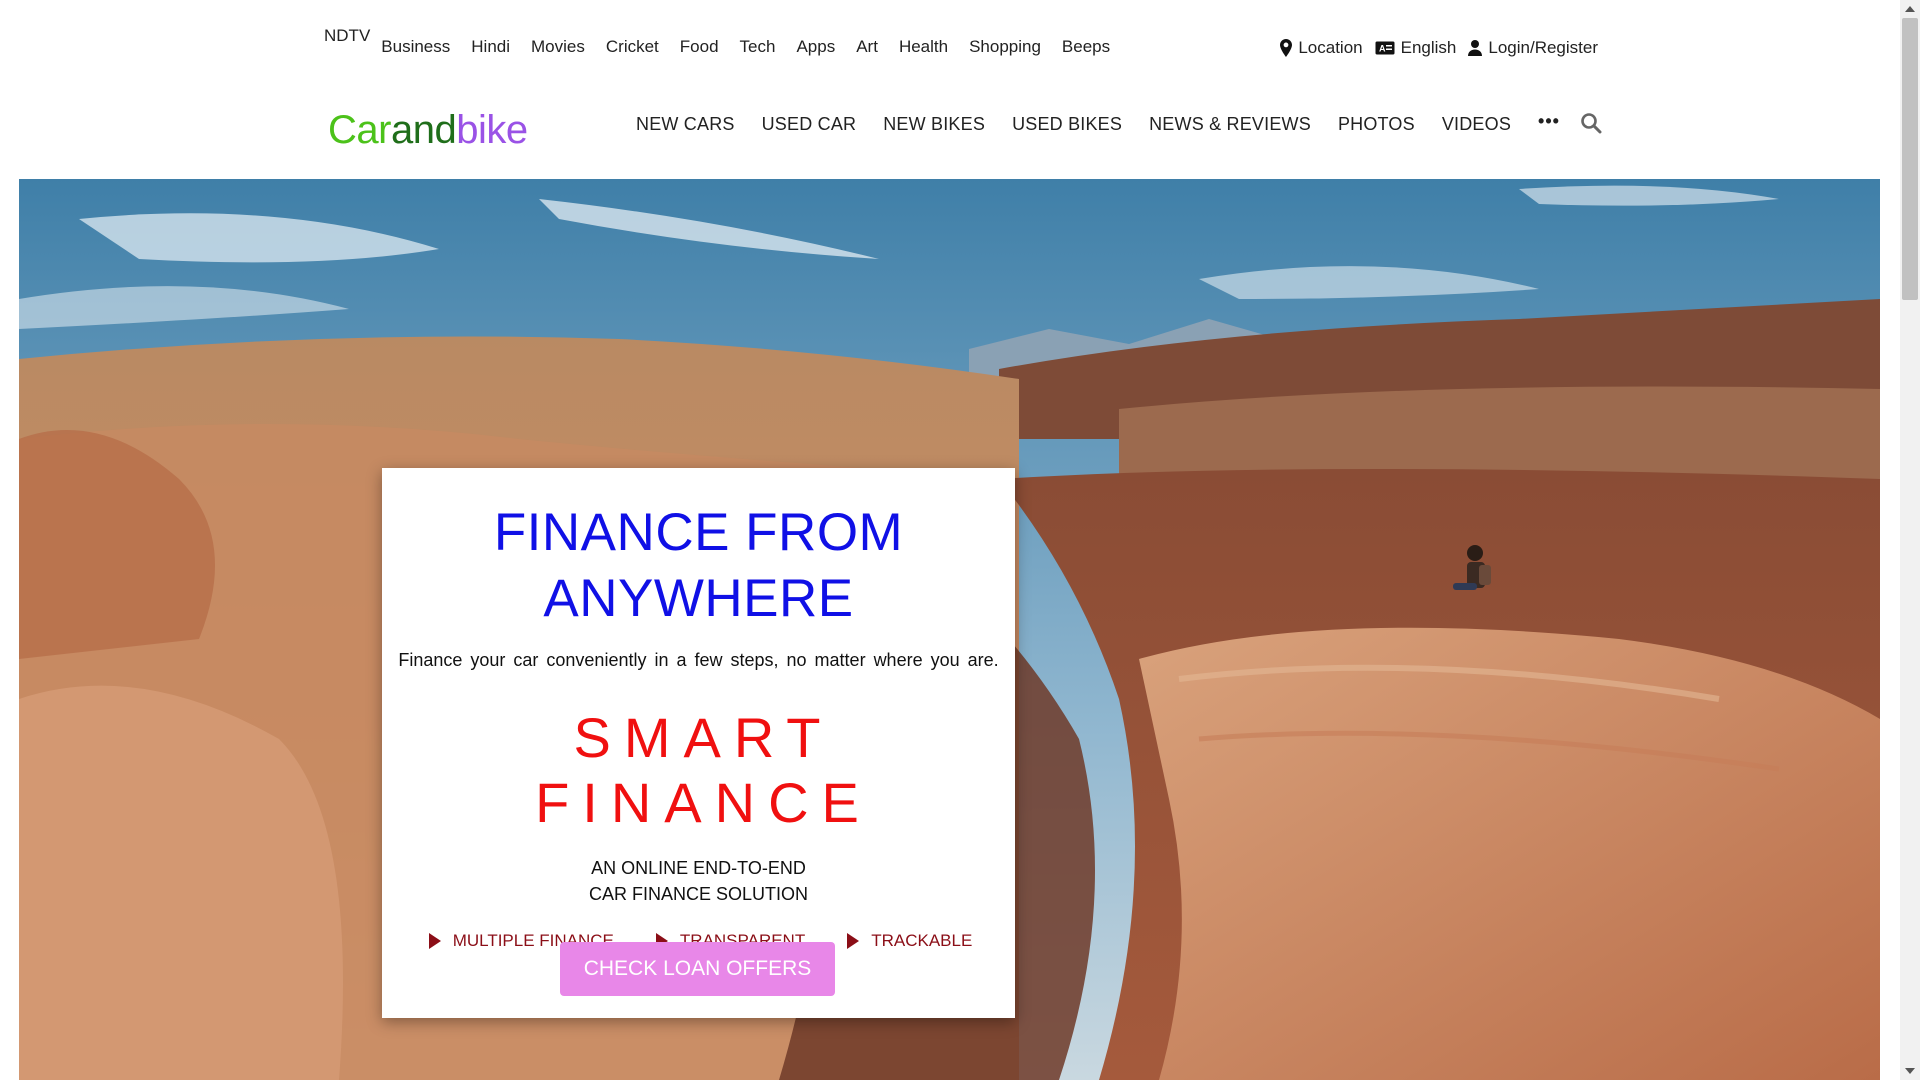 The width and height of the screenshot is (1920, 1080). Describe the element at coordinates (698, 894) in the screenshot. I see `solution-line-2: CAR FINANCE SOLUTION` at that location.